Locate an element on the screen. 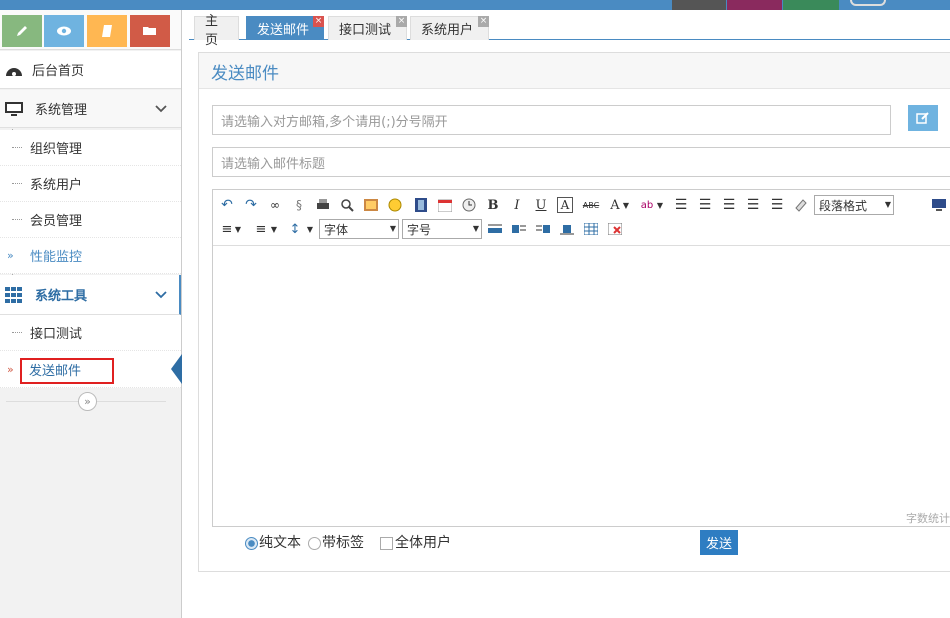 The height and width of the screenshot is (618, 950). print-icon is located at coordinates (323, 205).